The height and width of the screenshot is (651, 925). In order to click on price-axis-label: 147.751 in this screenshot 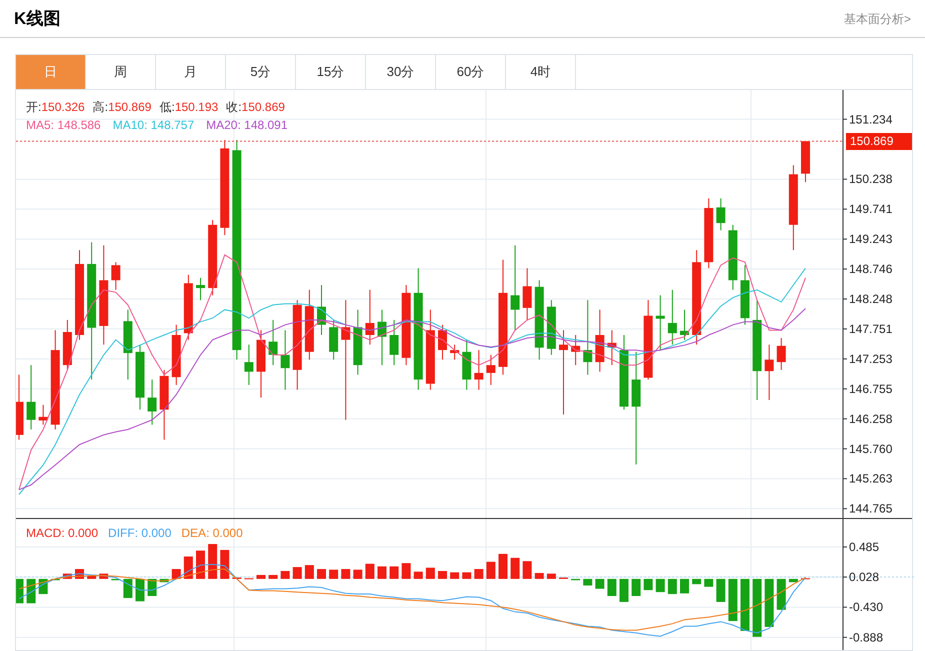, I will do `click(870, 329)`.